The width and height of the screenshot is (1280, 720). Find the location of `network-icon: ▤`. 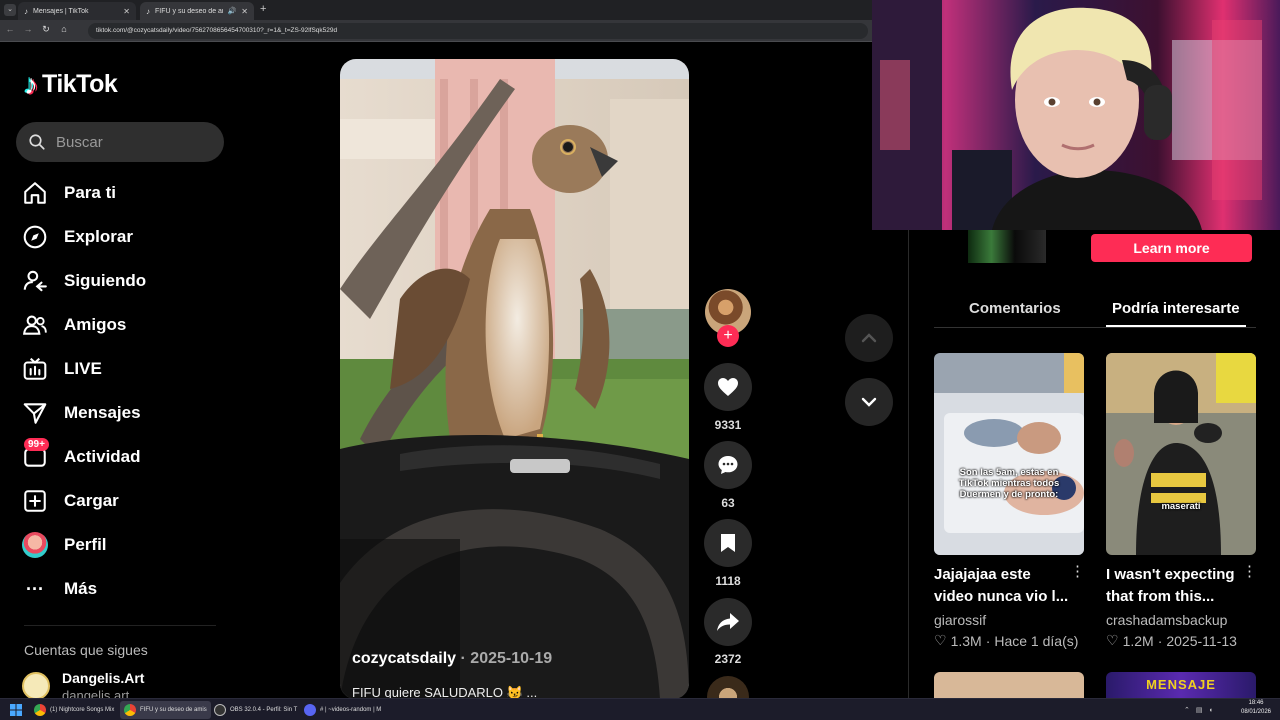

network-icon: ▤ is located at coordinates (1199, 710).